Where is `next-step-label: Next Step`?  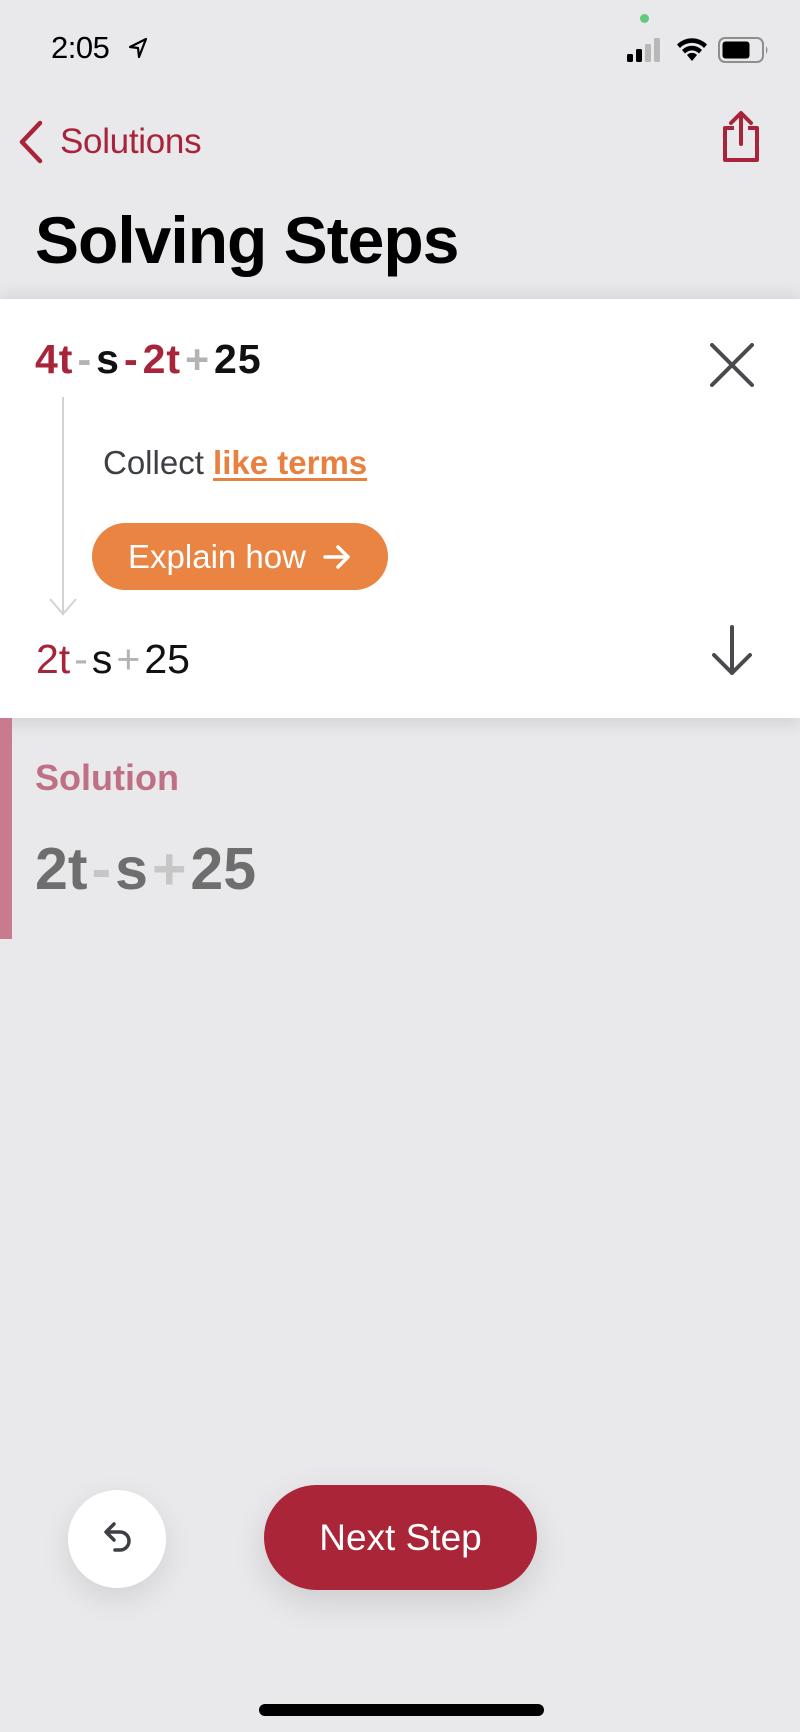
next-step-label: Next Step is located at coordinates (400, 1537).